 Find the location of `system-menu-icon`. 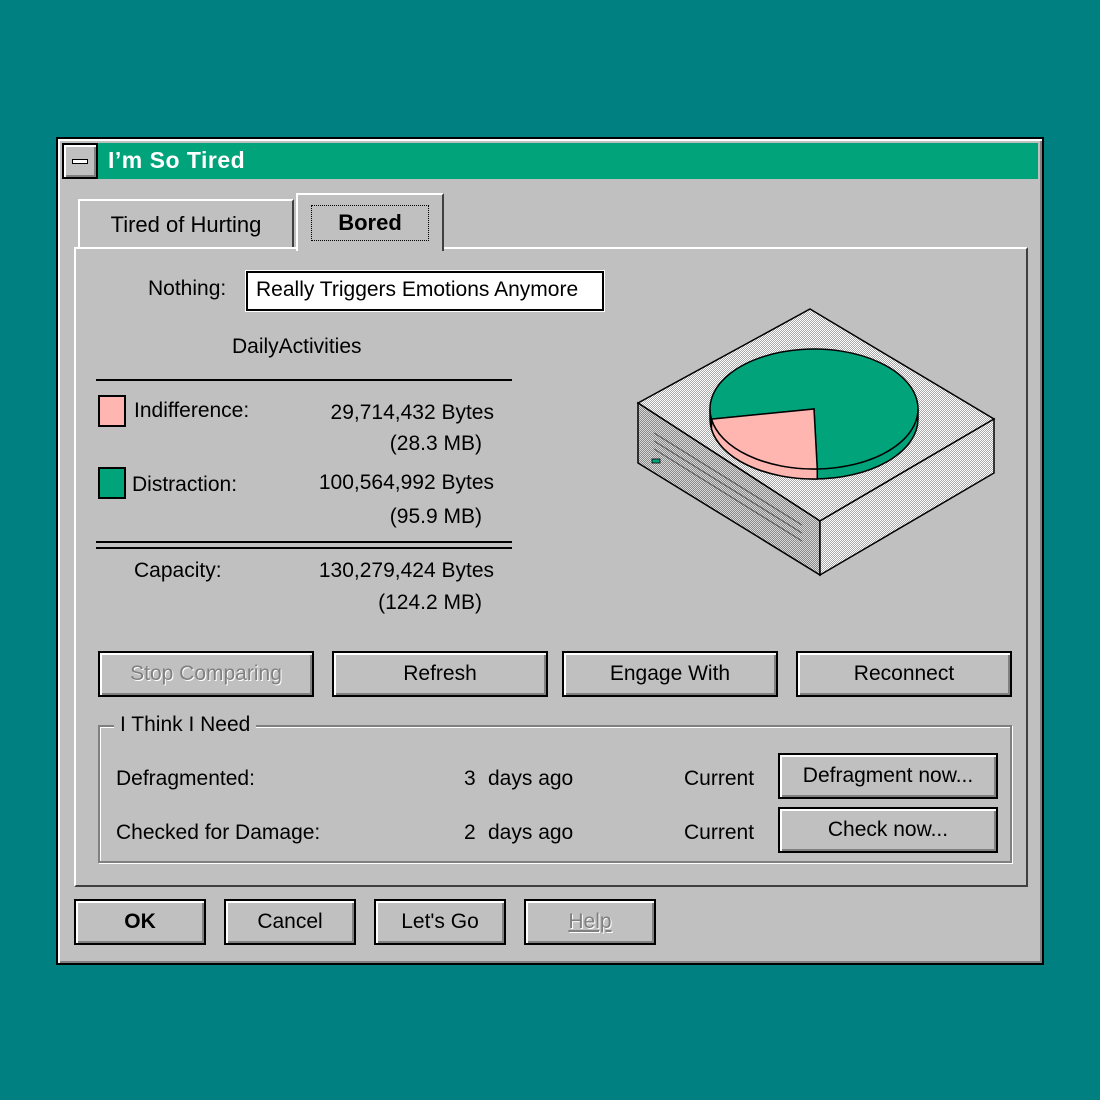

system-menu-icon is located at coordinates (80, 161).